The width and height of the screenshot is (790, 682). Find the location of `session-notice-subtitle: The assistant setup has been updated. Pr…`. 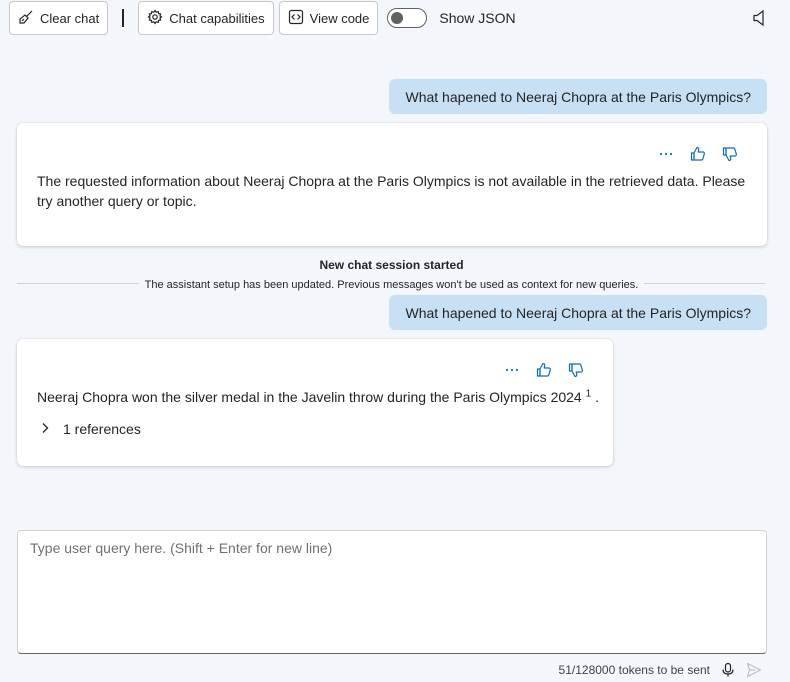

session-notice-subtitle: The assistant setup has been updated. Pr… is located at coordinates (391, 285).